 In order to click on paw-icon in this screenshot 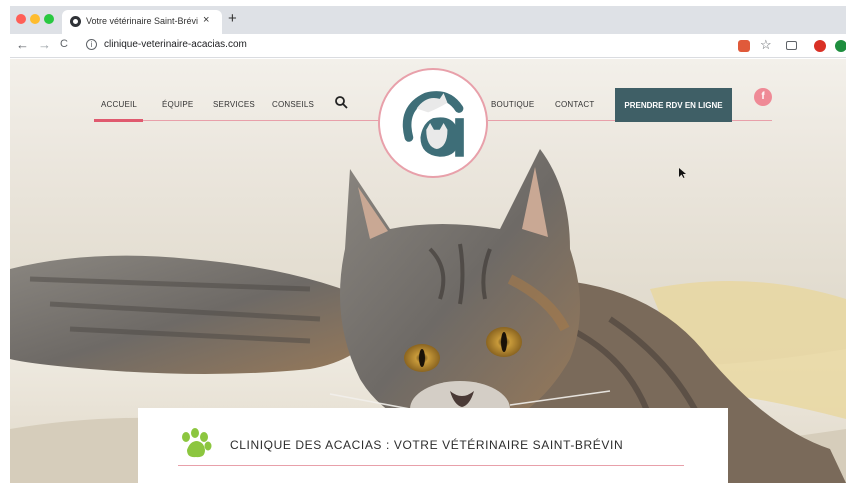, I will do `click(197, 443)`.